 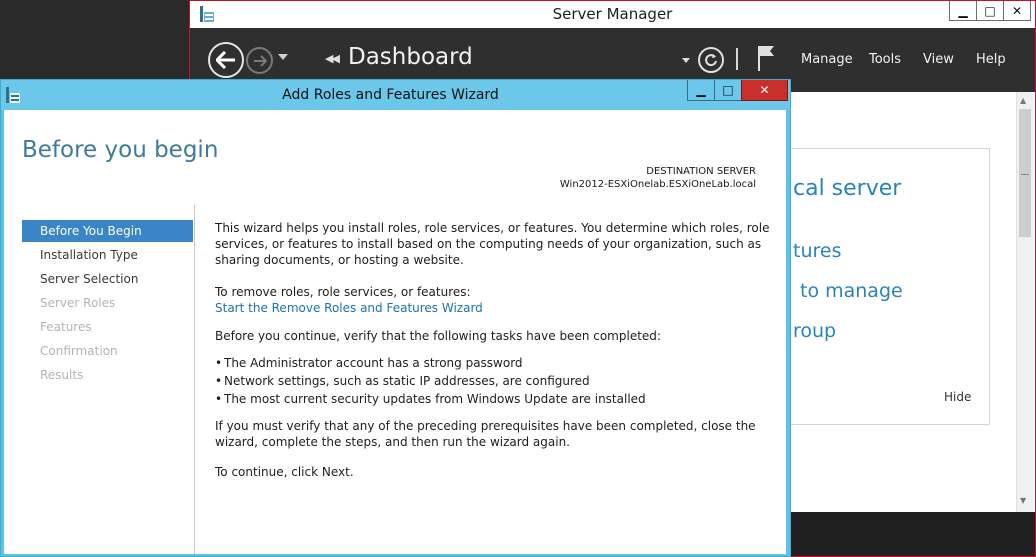 I want to click on breadcrumb-chevron-icon: ◀◀, so click(x=332, y=58).